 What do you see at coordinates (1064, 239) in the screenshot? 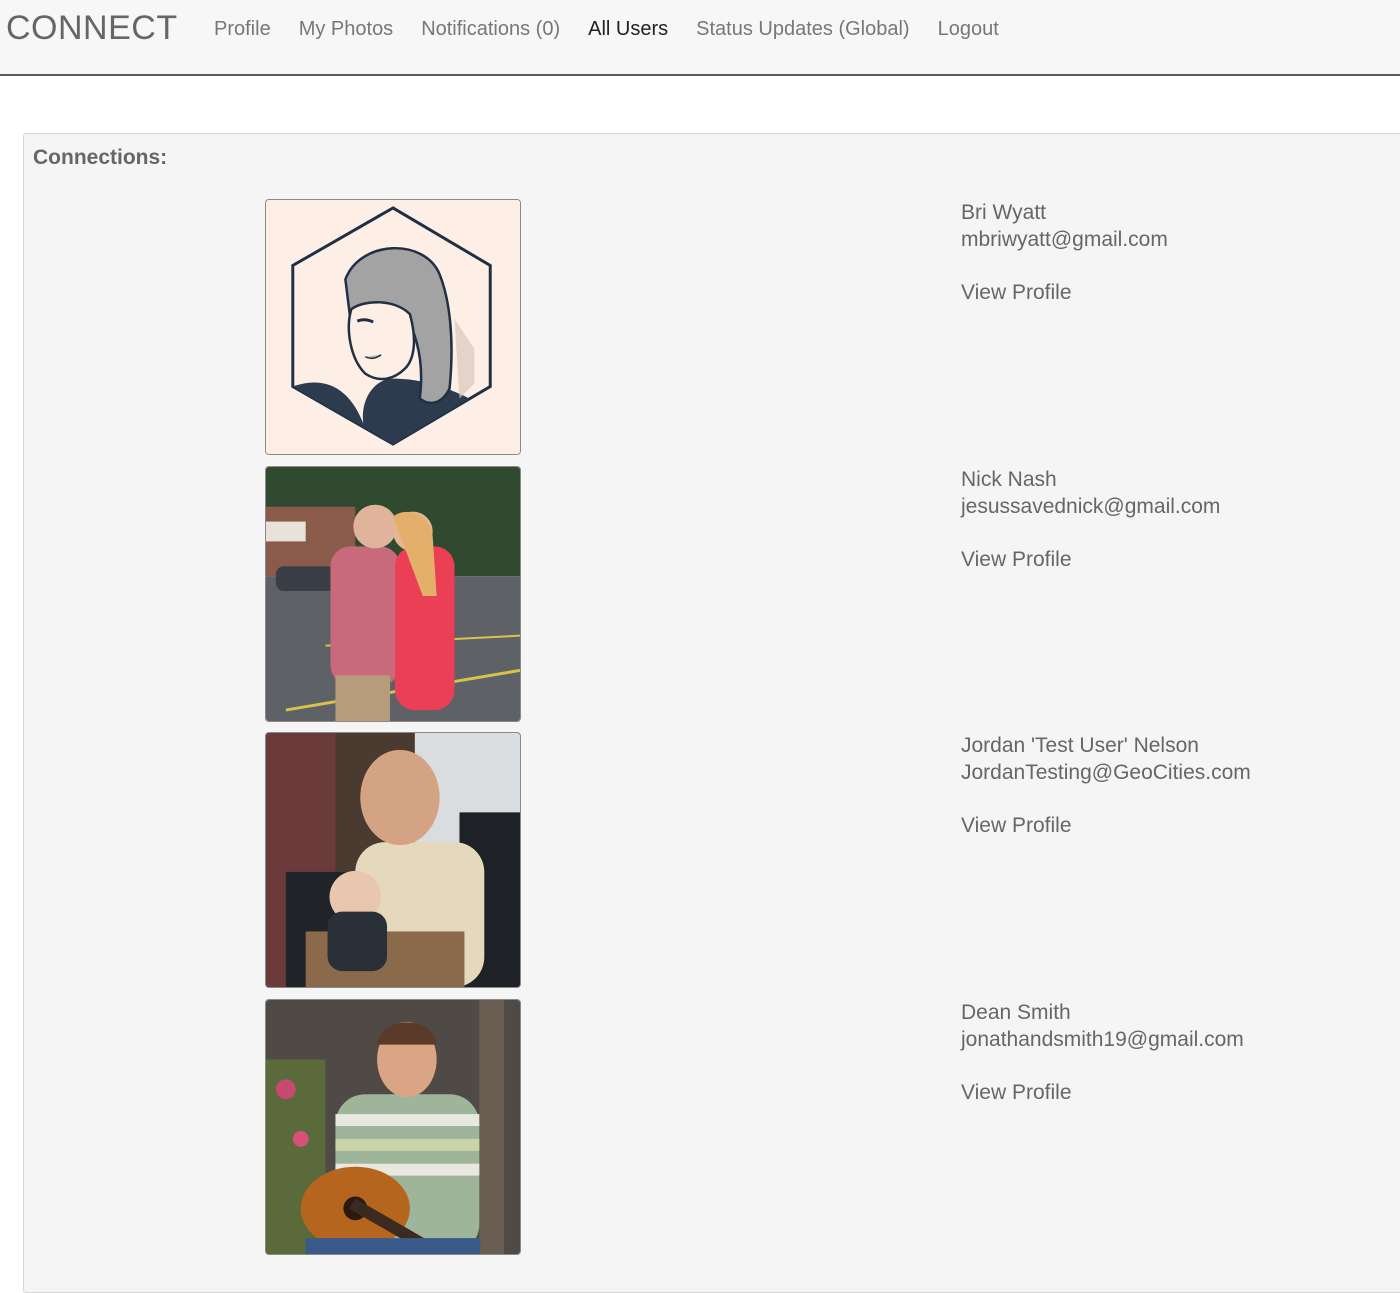
I see `connection-email: mbriwyatt@gmail.com` at bounding box center [1064, 239].